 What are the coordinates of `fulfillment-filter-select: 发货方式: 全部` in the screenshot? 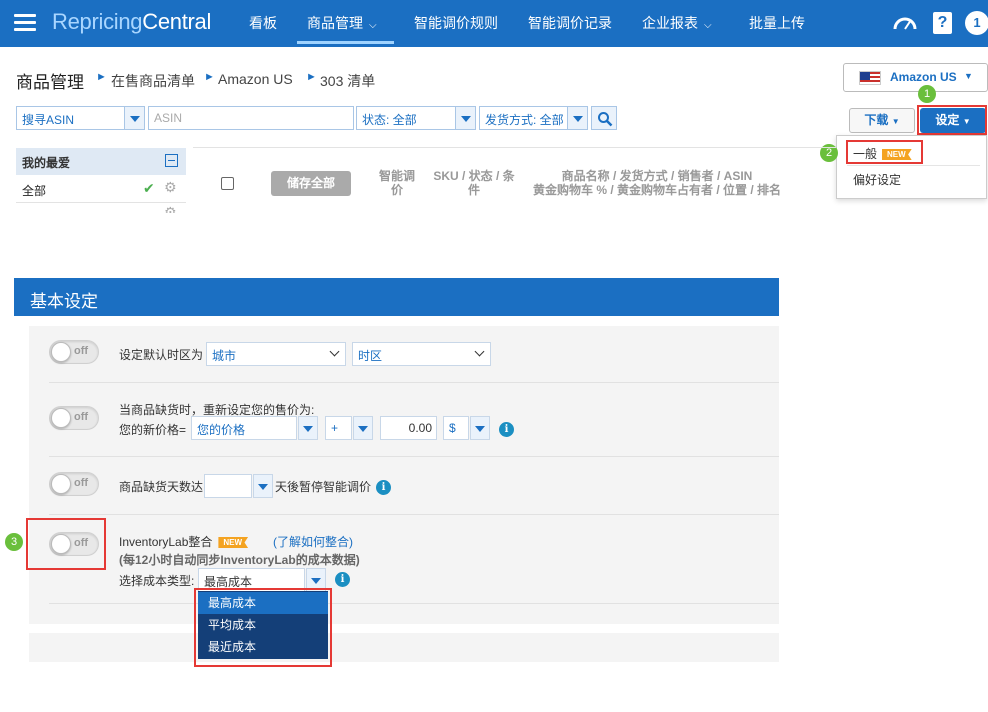 It's located at (533, 118).